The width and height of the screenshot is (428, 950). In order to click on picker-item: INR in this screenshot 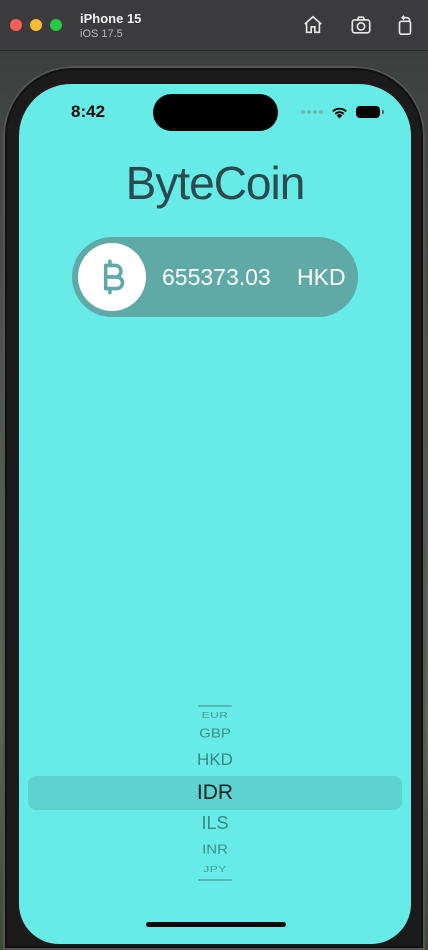, I will do `click(215, 849)`.